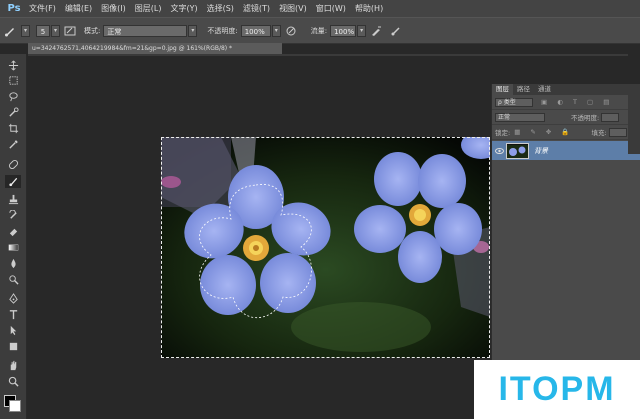  Describe the element at coordinates (276, 30) in the screenshot. I see `opacity-dropdown: ▾` at that location.